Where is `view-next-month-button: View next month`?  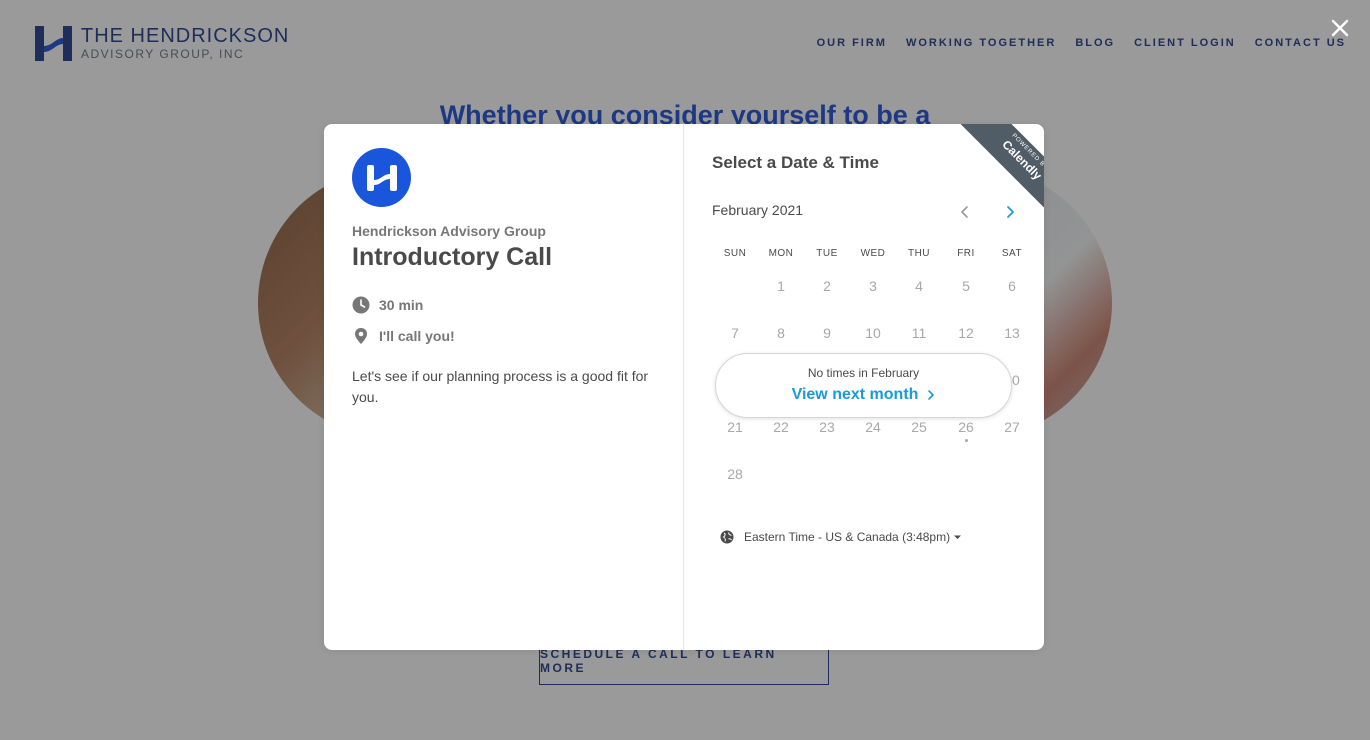
view-next-month-button: View next month is located at coordinates (864, 395).